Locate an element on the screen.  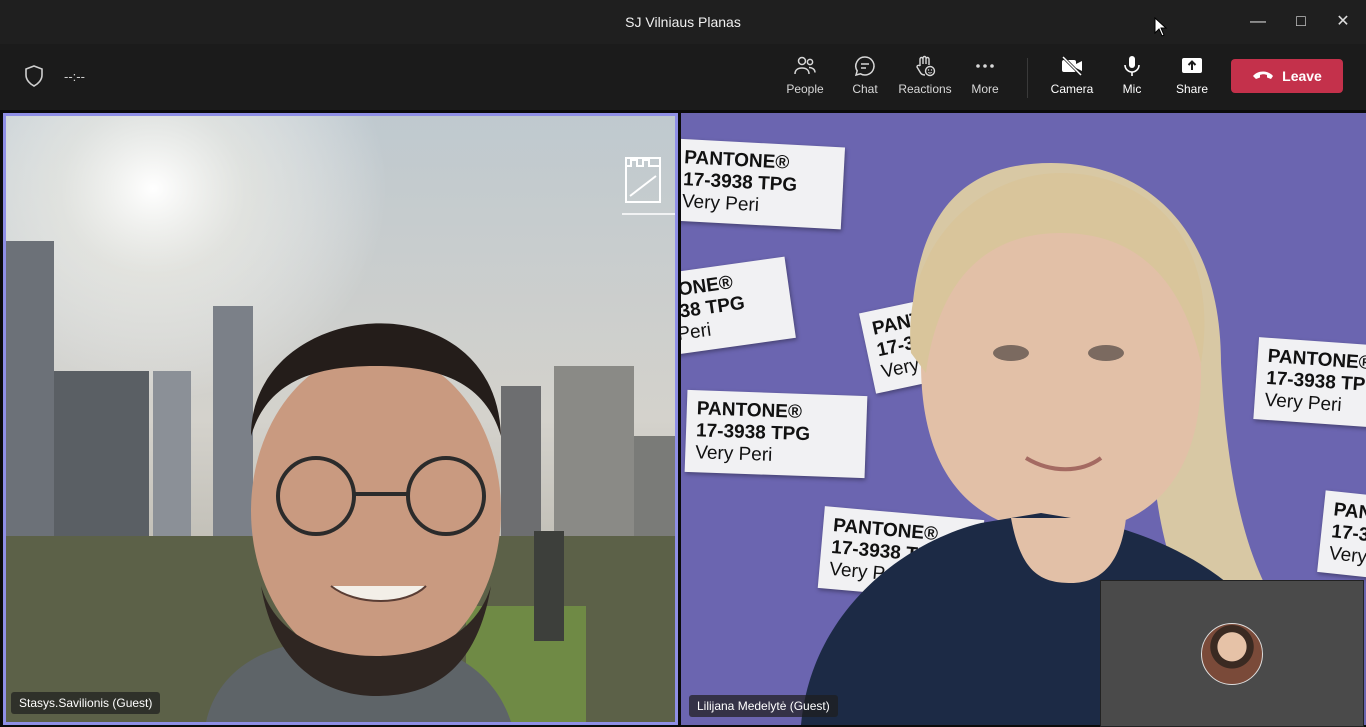
reactions-button: Reactions is located at coordinates (925, 79).